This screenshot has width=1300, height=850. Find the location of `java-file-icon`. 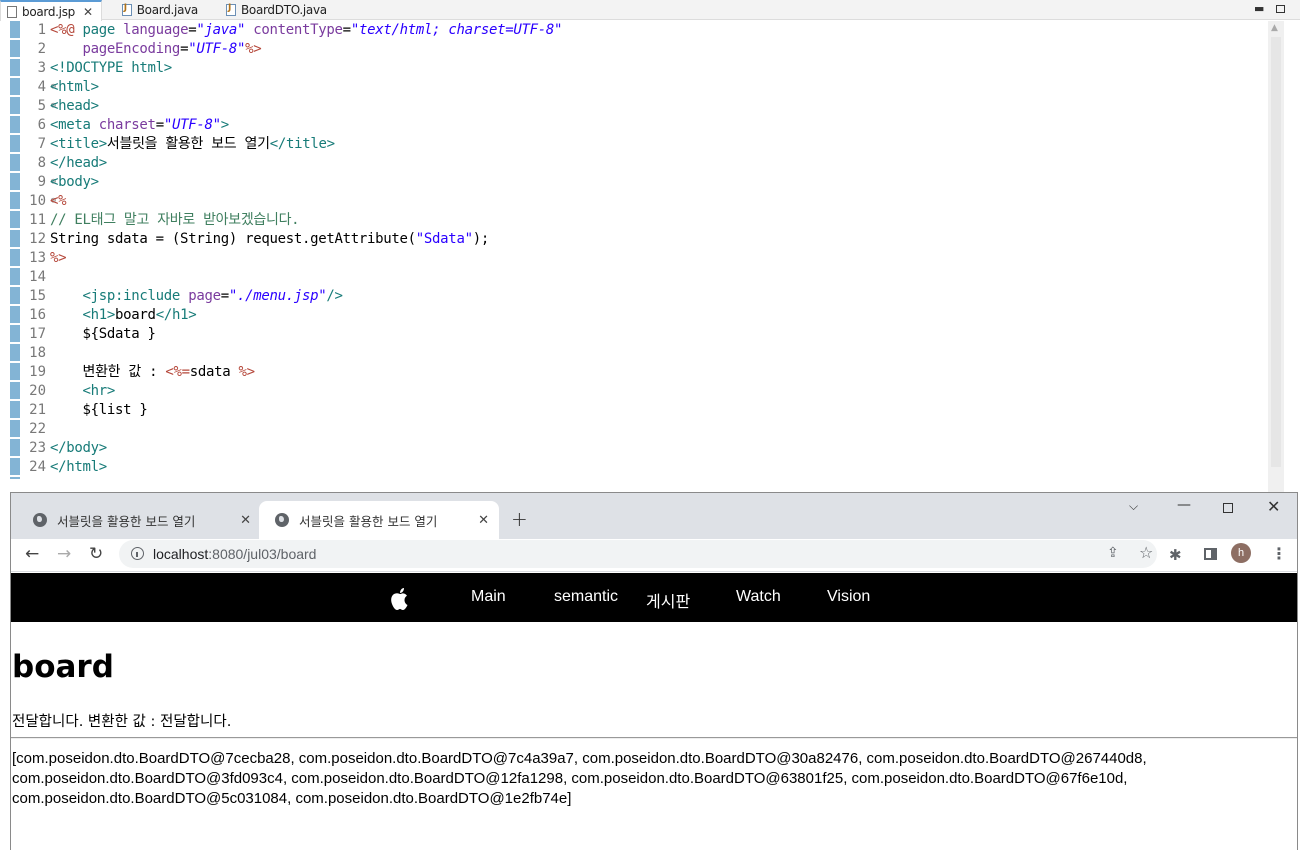

java-file-icon is located at coordinates (230, 9).